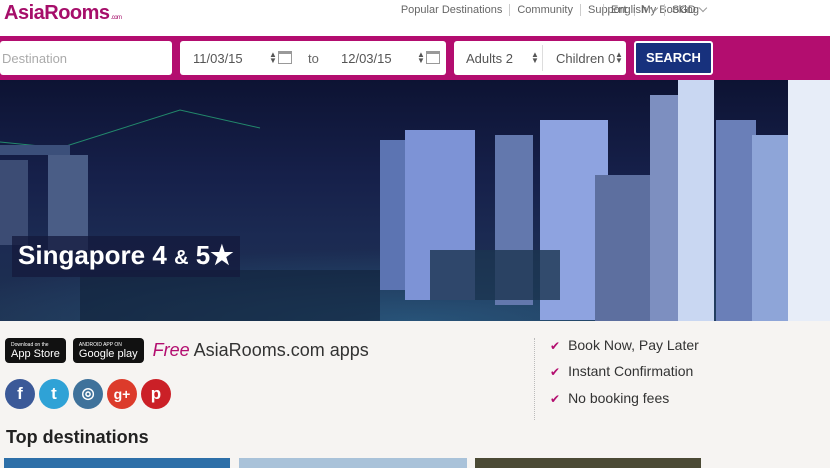 Image resolution: width=830 pixels, height=468 pixels. Describe the element at coordinates (108, 353) in the screenshot. I see `google-play-text: Google play` at that location.